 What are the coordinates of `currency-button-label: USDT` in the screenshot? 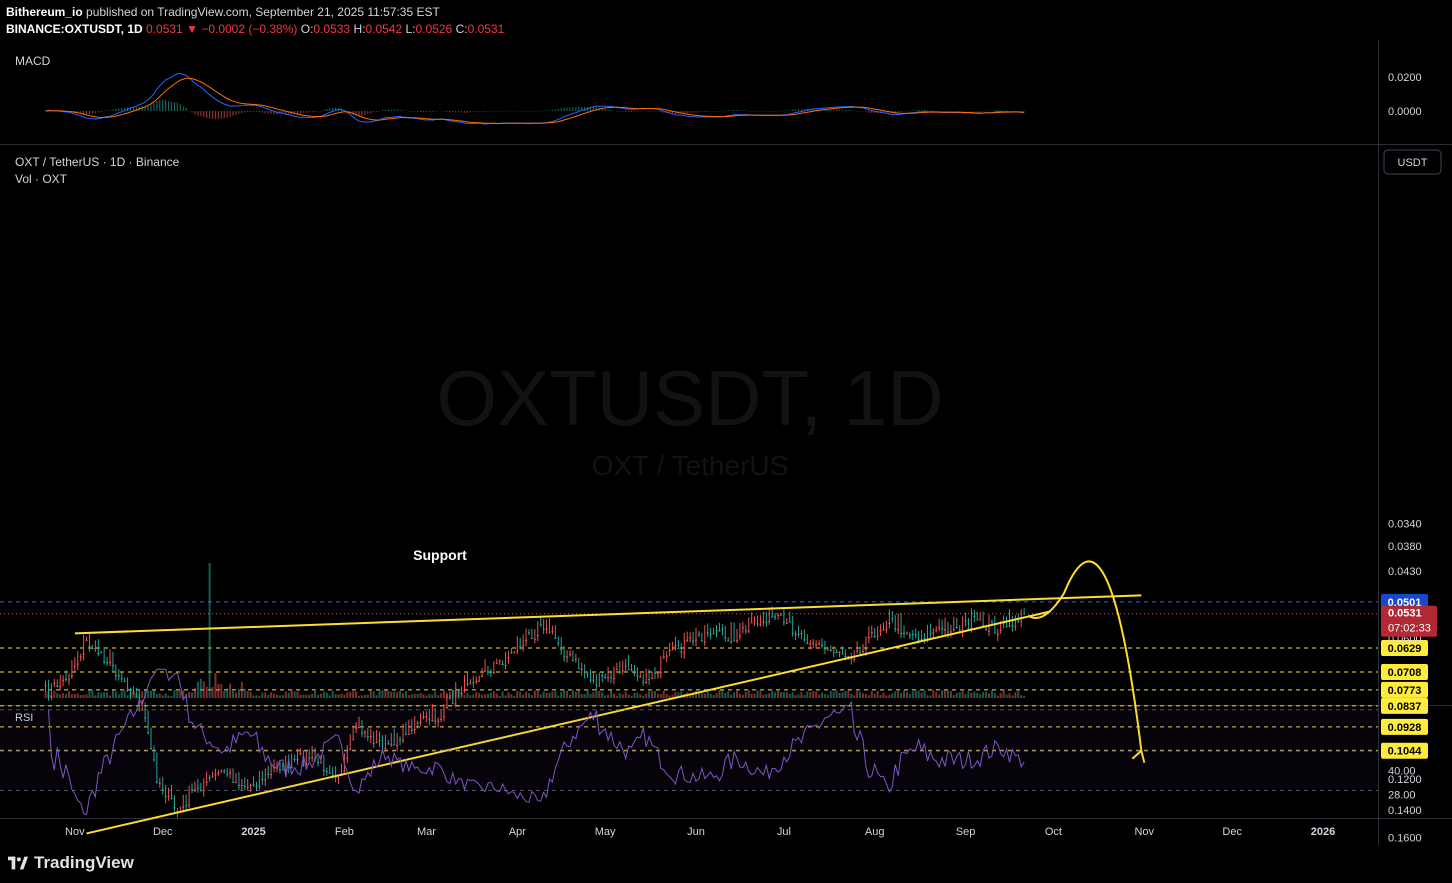 It's located at (1413, 163).